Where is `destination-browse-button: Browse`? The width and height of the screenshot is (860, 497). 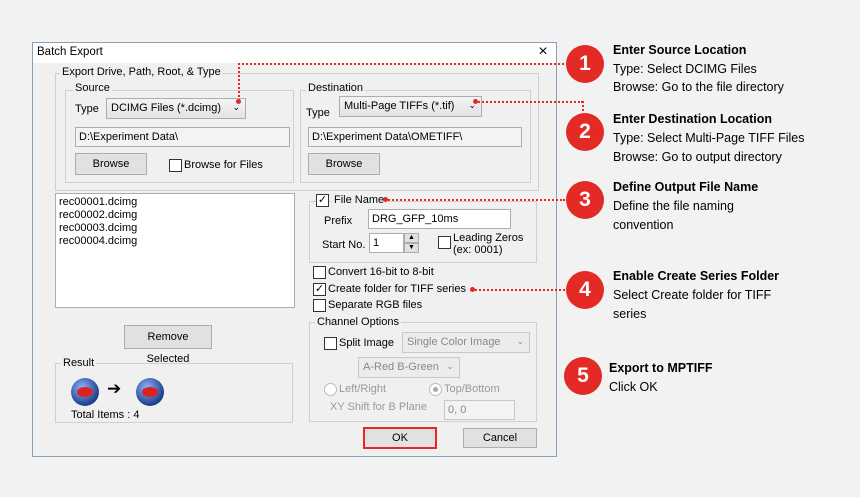 destination-browse-button: Browse is located at coordinates (344, 164).